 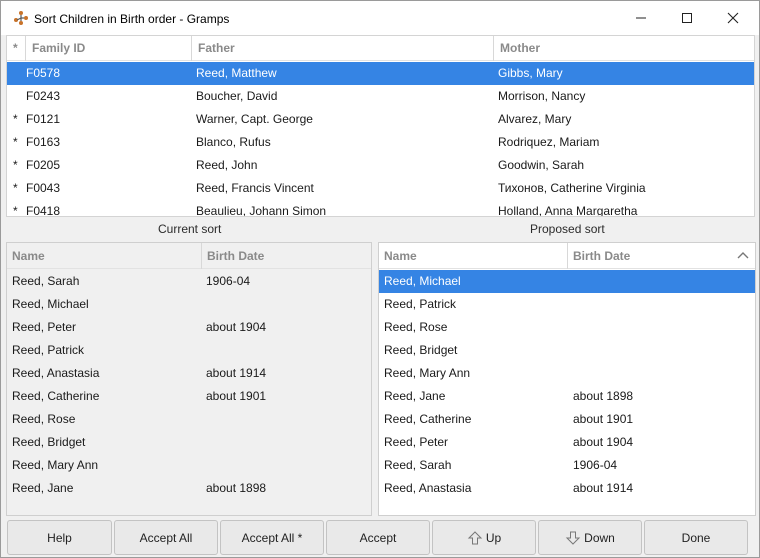 What do you see at coordinates (687, 18) in the screenshot?
I see `maximize-button` at bounding box center [687, 18].